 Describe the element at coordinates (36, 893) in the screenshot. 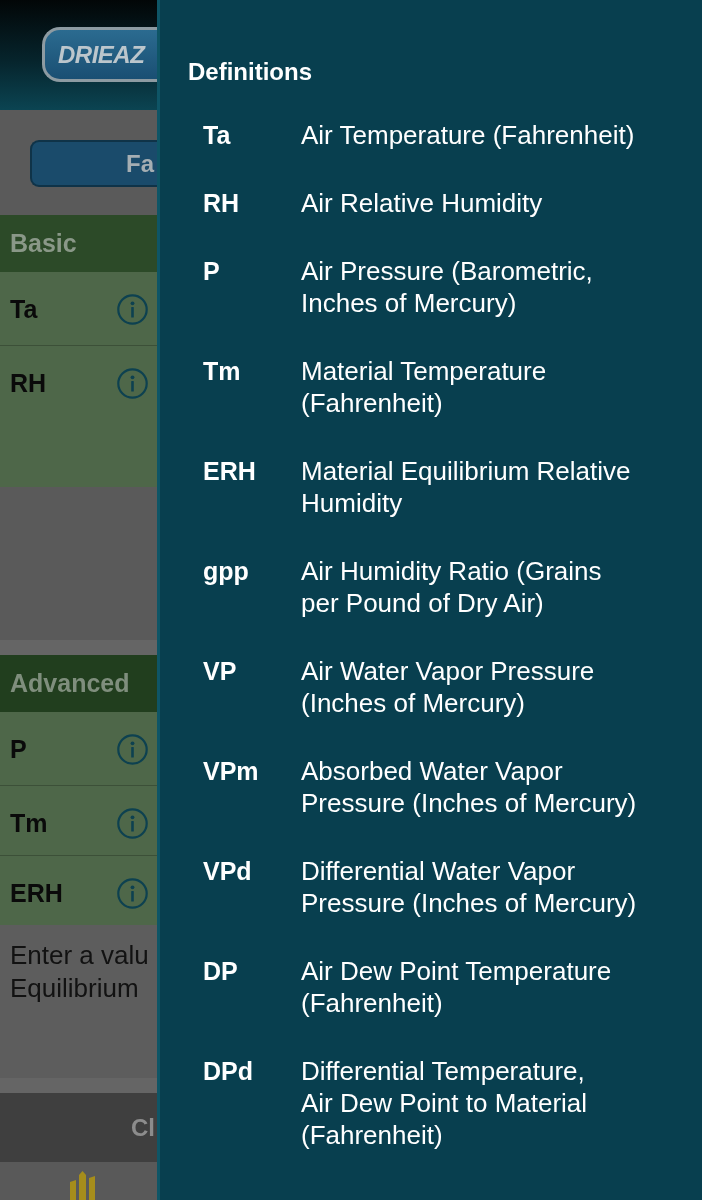

I see `parameter-label: ERH` at that location.